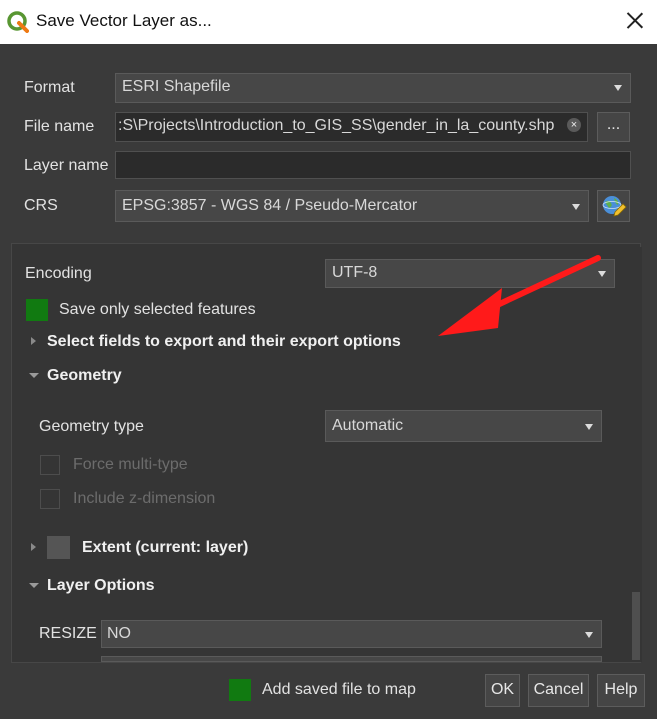  Describe the element at coordinates (368, 425) in the screenshot. I see `geometry-type-value: Automatic` at that location.